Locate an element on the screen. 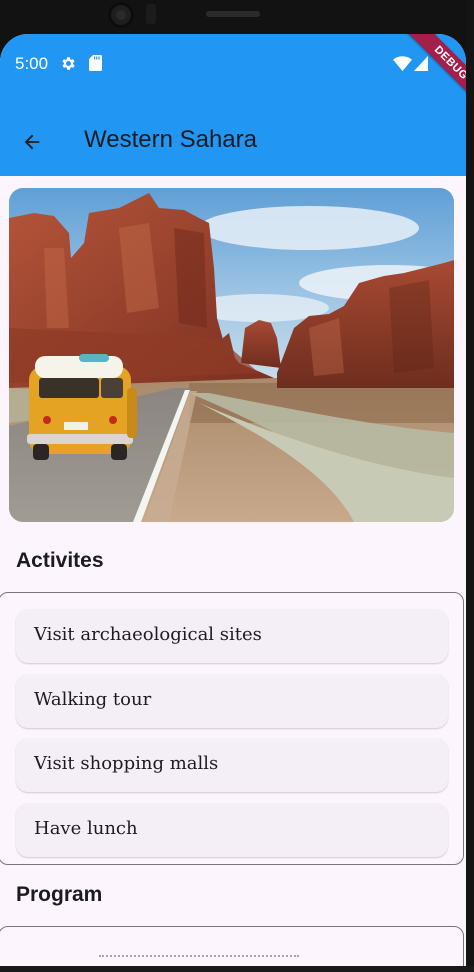 This screenshot has height=972, width=474. list-item-label: Visit shopping malls is located at coordinates (126, 763).